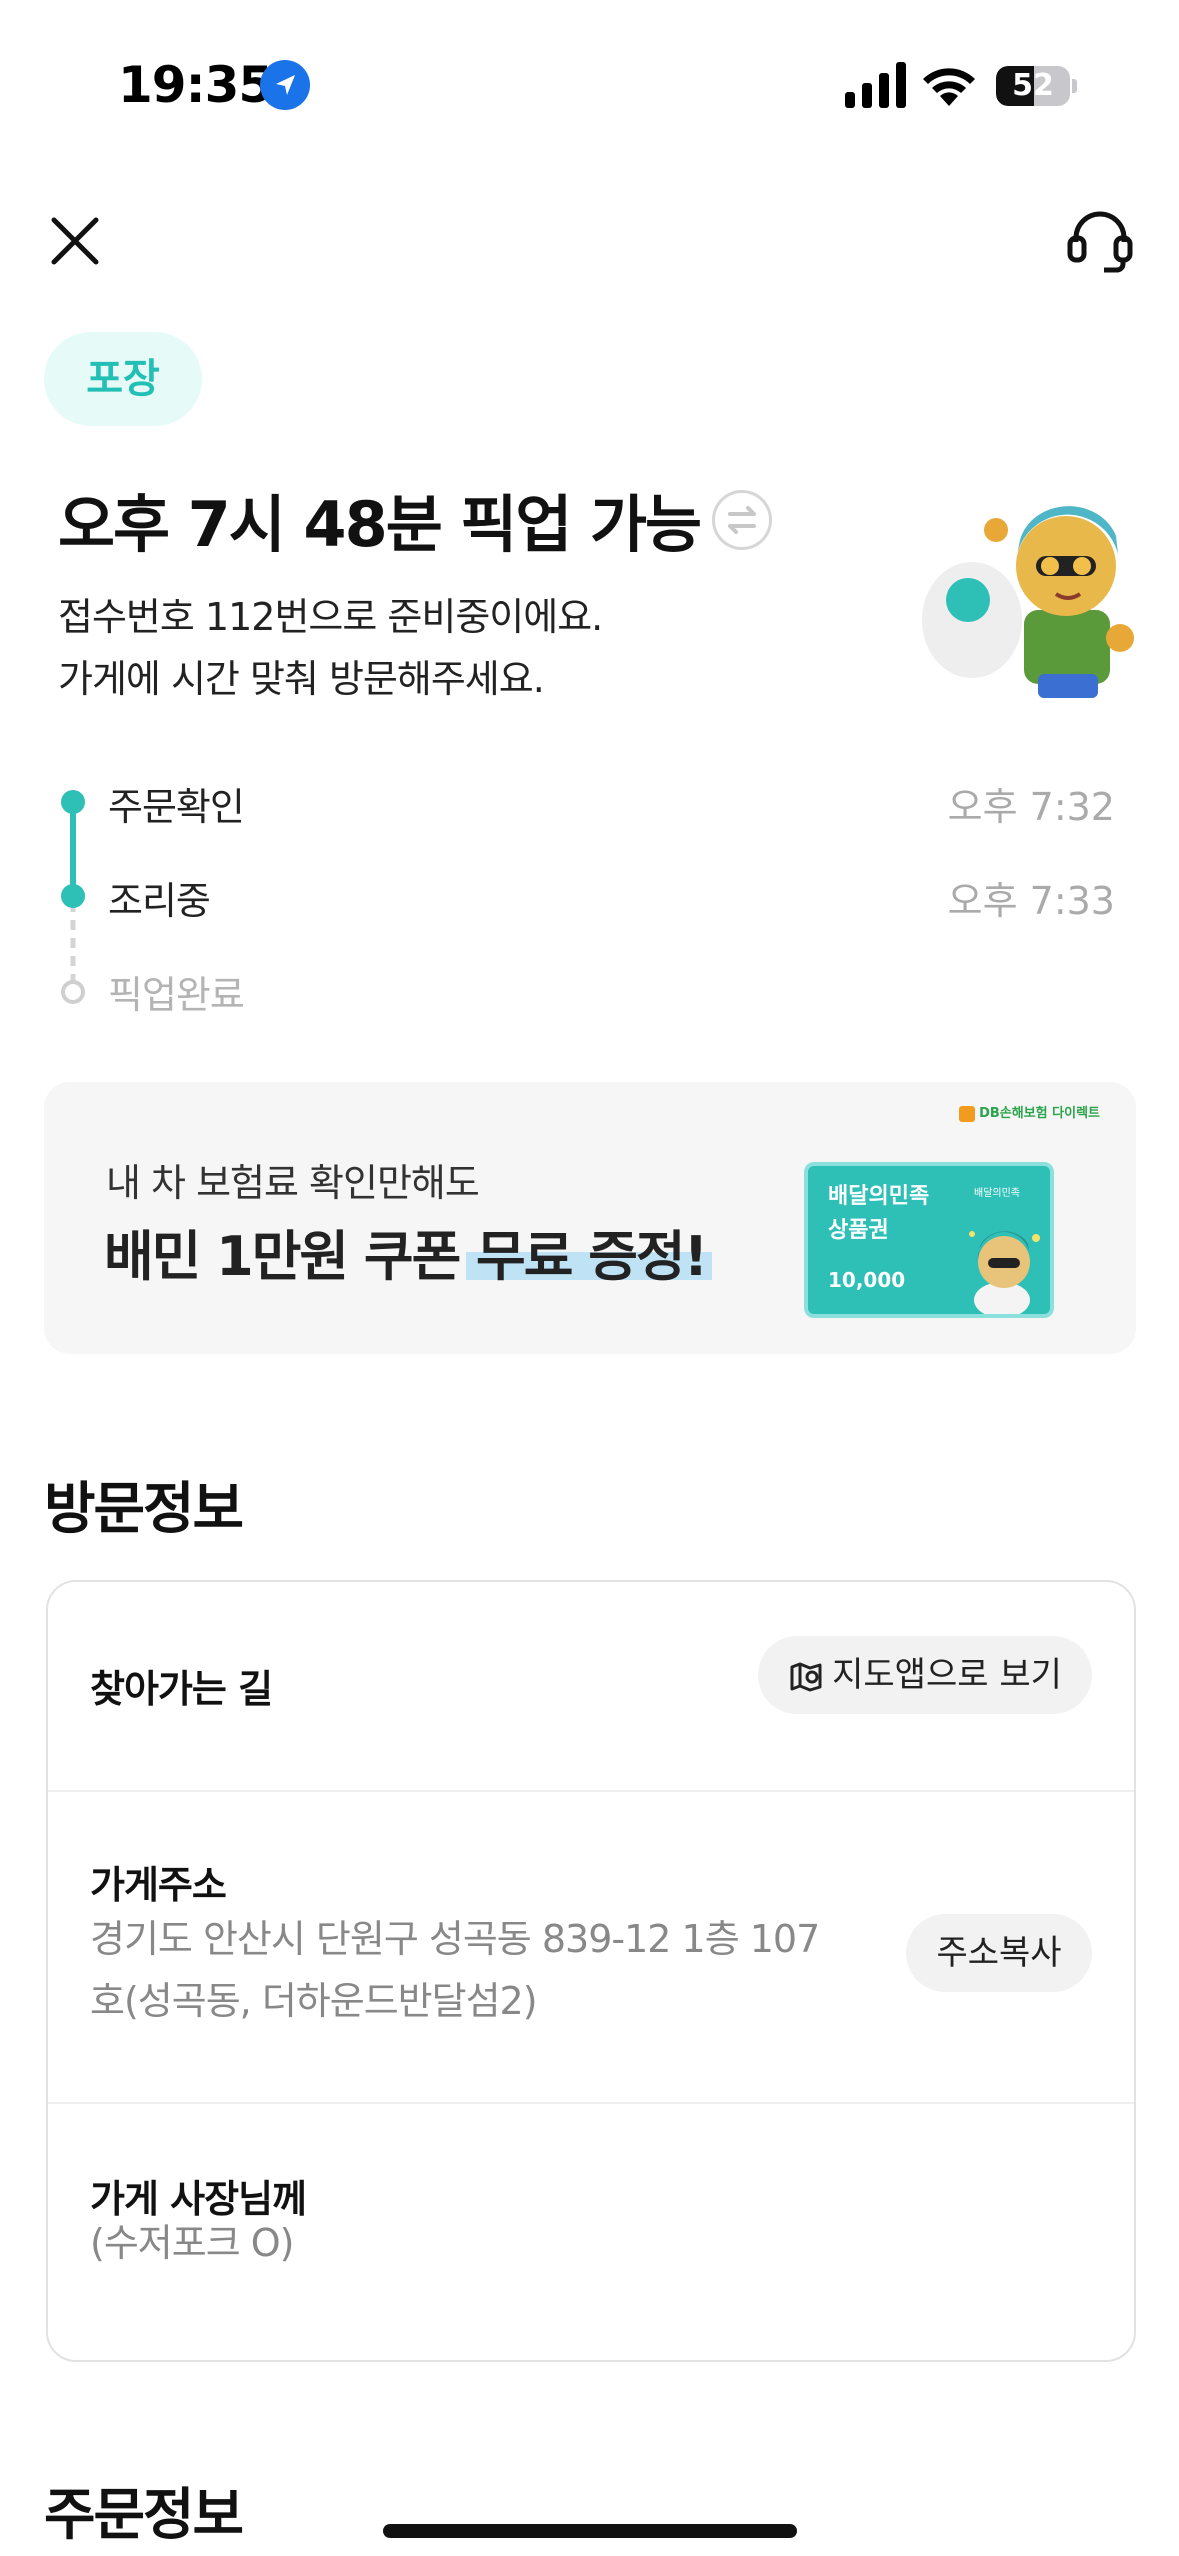  What do you see at coordinates (879, 1196) in the screenshot?
I see `voucher-title-line: 배달의민족` at bounding box center [879, 1196].